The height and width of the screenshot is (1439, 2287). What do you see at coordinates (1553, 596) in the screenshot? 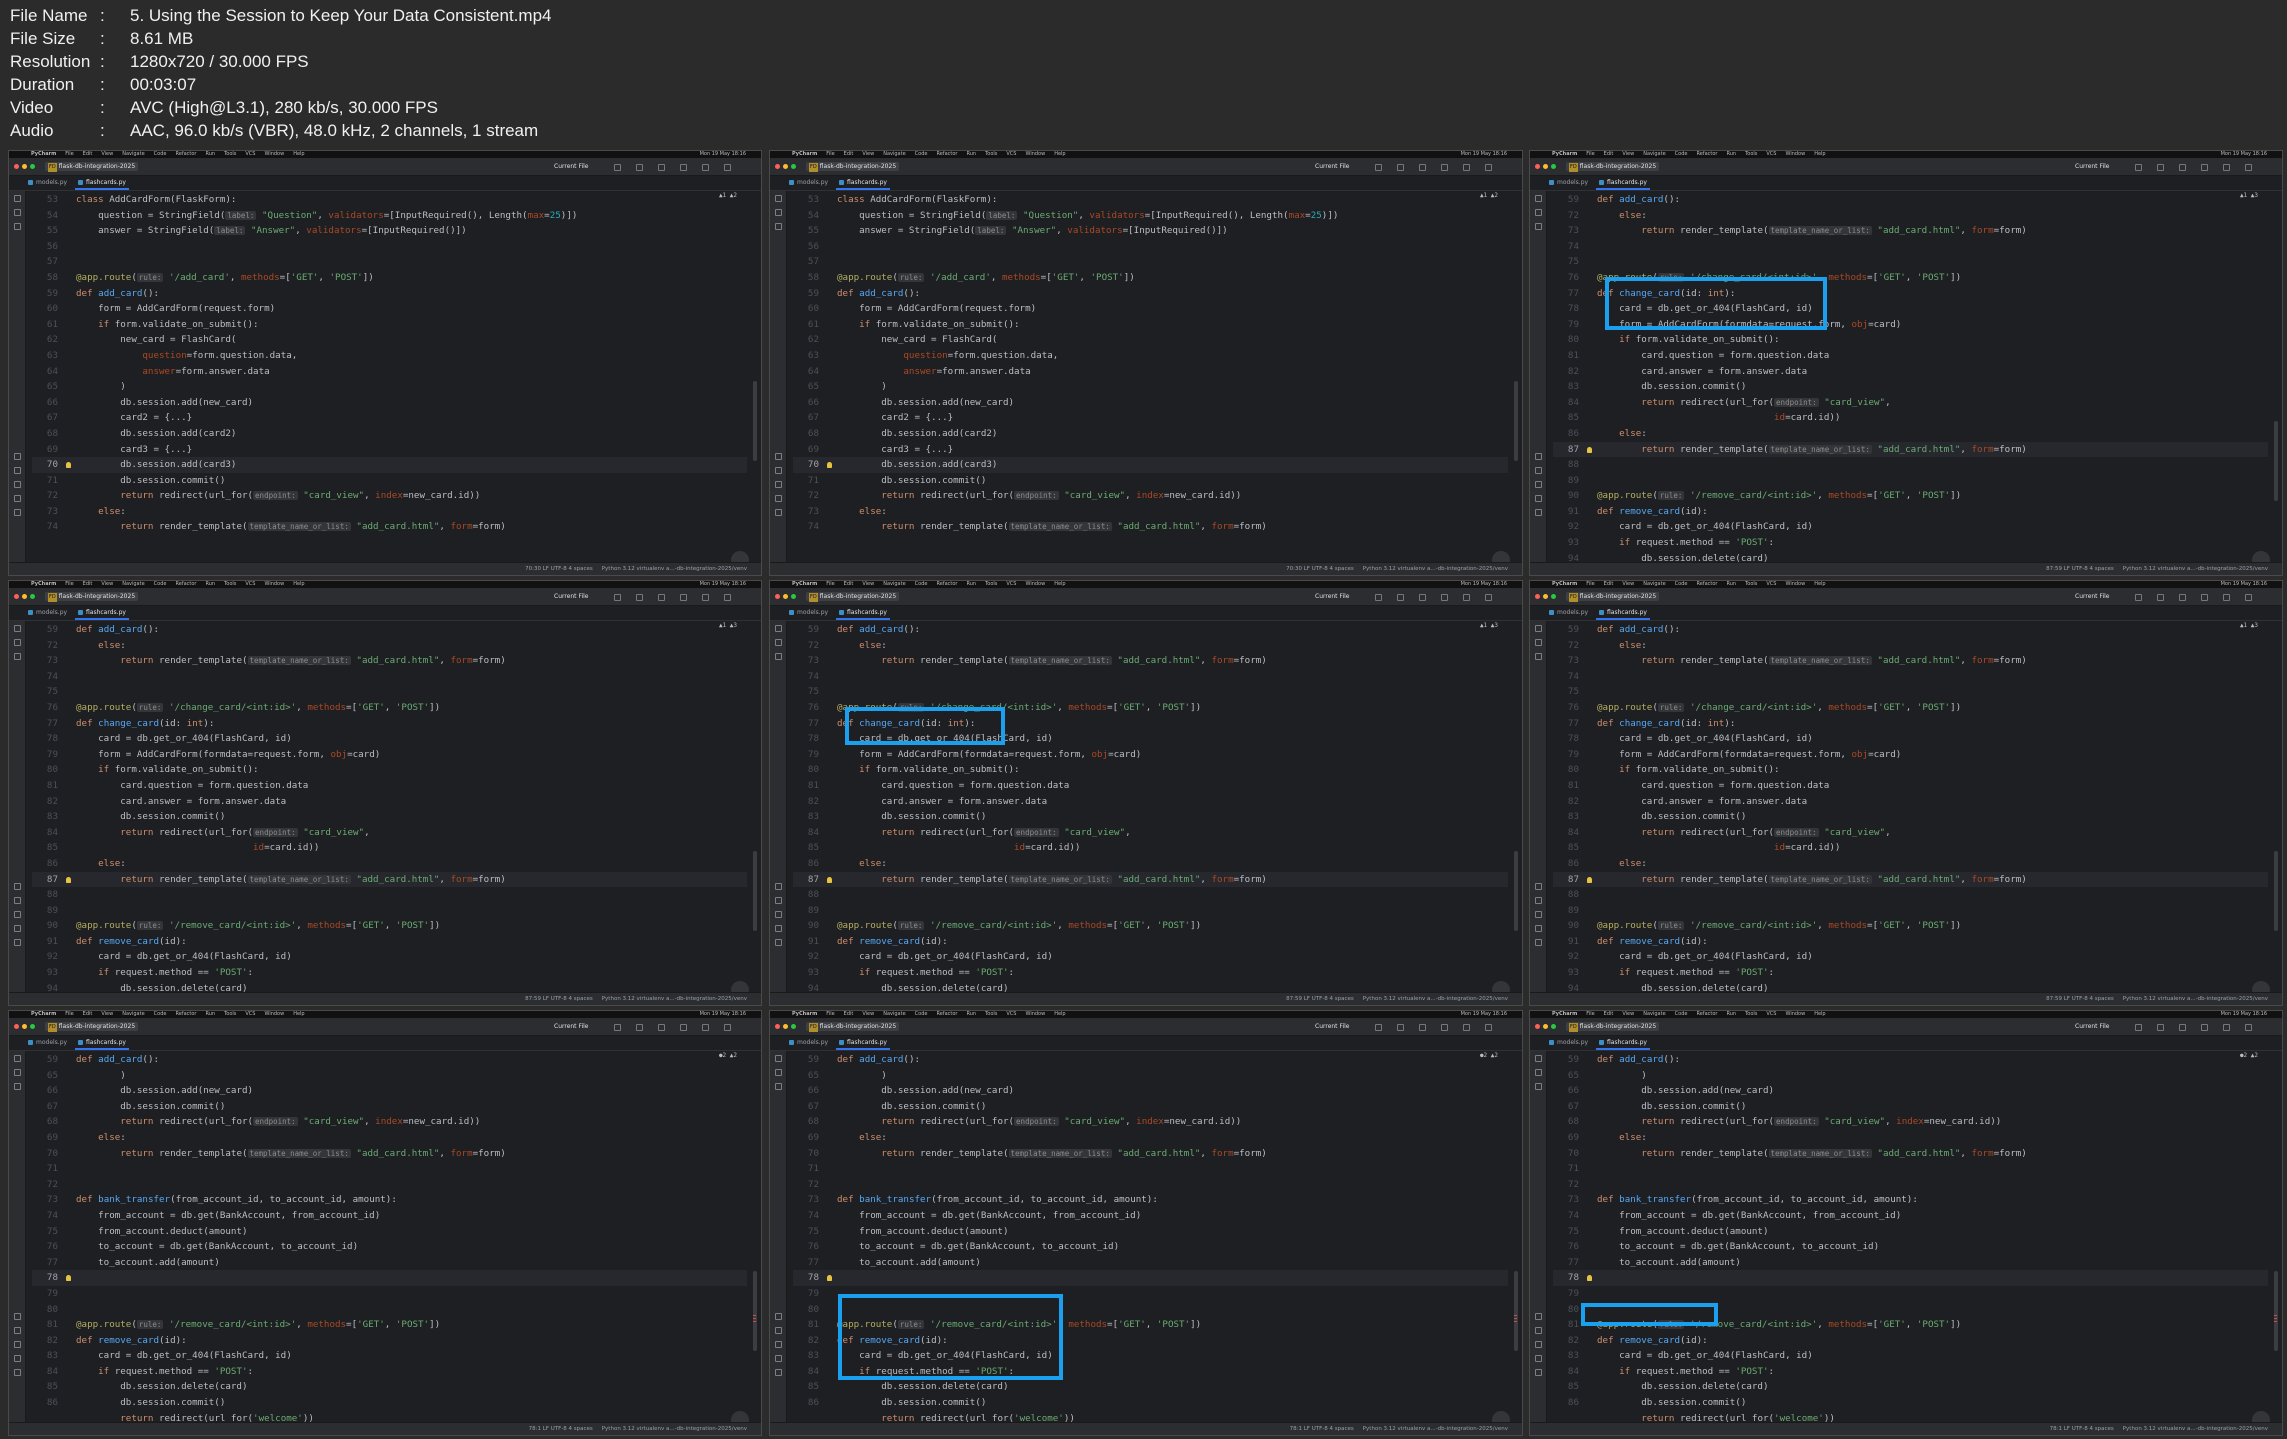
I see `zoom-window-button` at bounding box center [1553, 596].